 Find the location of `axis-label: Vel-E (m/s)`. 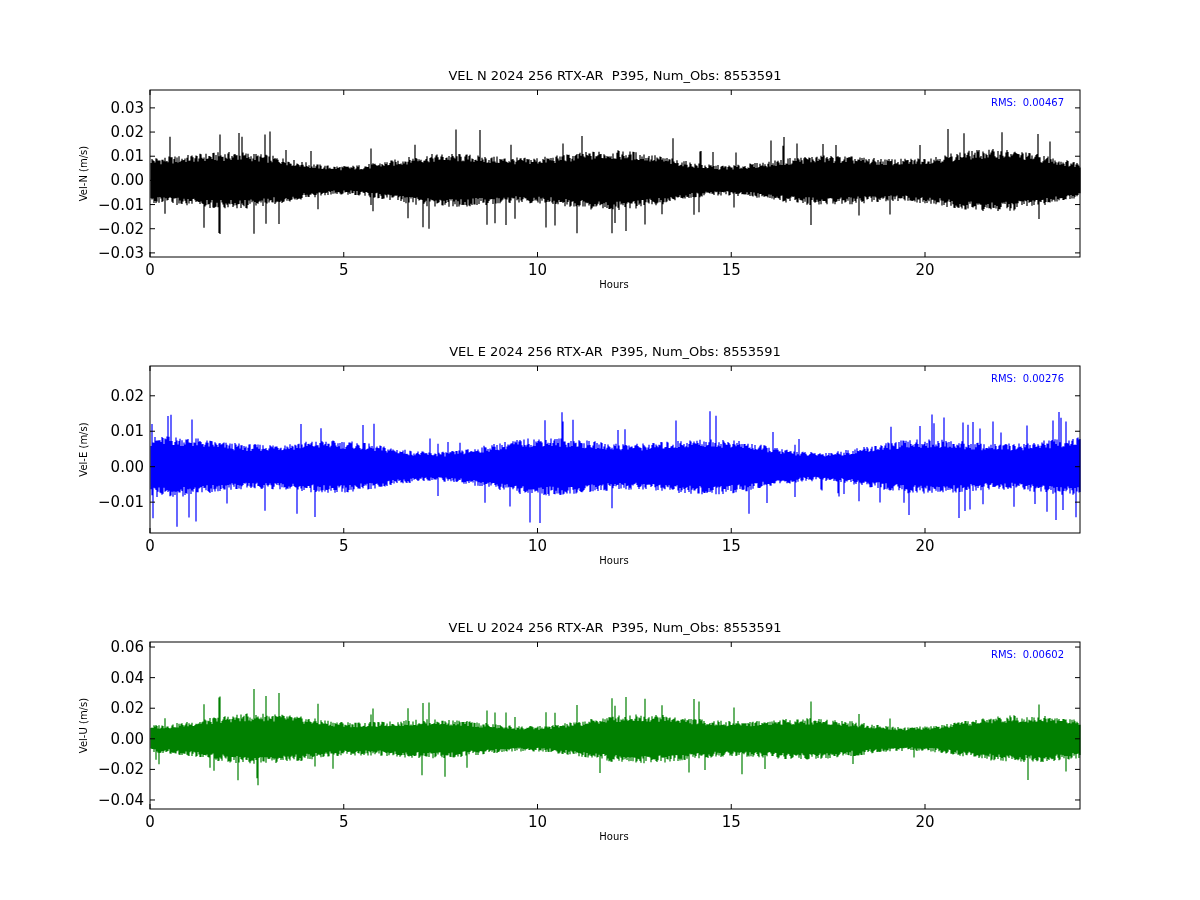

axis-label: Vel-E (m/s) is located at coordinates (83, 449).